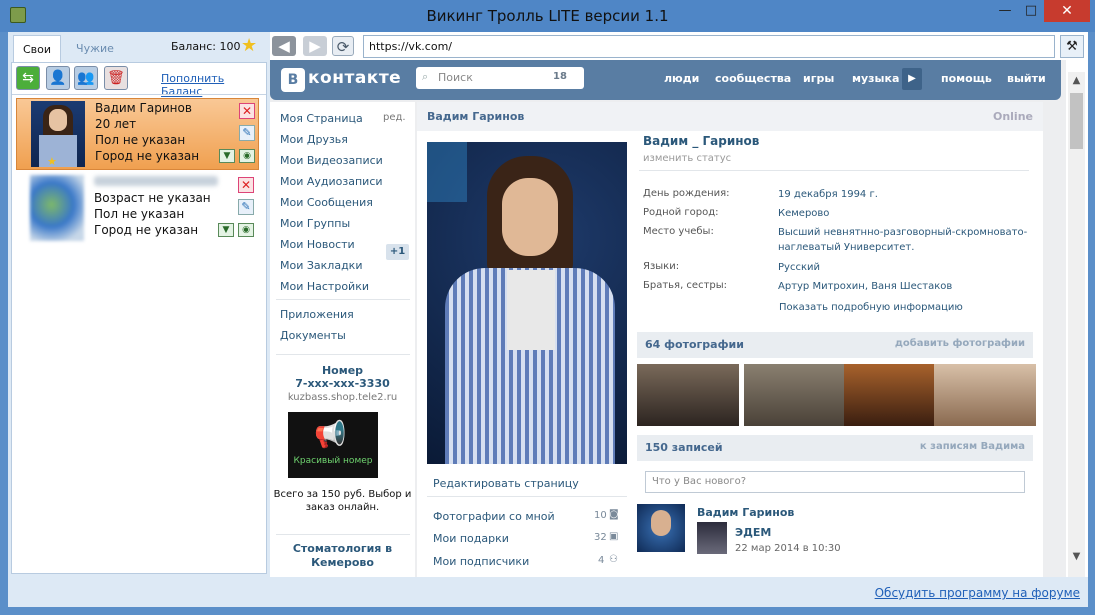  I want to click on menu-people: люди, so click(681, 78).